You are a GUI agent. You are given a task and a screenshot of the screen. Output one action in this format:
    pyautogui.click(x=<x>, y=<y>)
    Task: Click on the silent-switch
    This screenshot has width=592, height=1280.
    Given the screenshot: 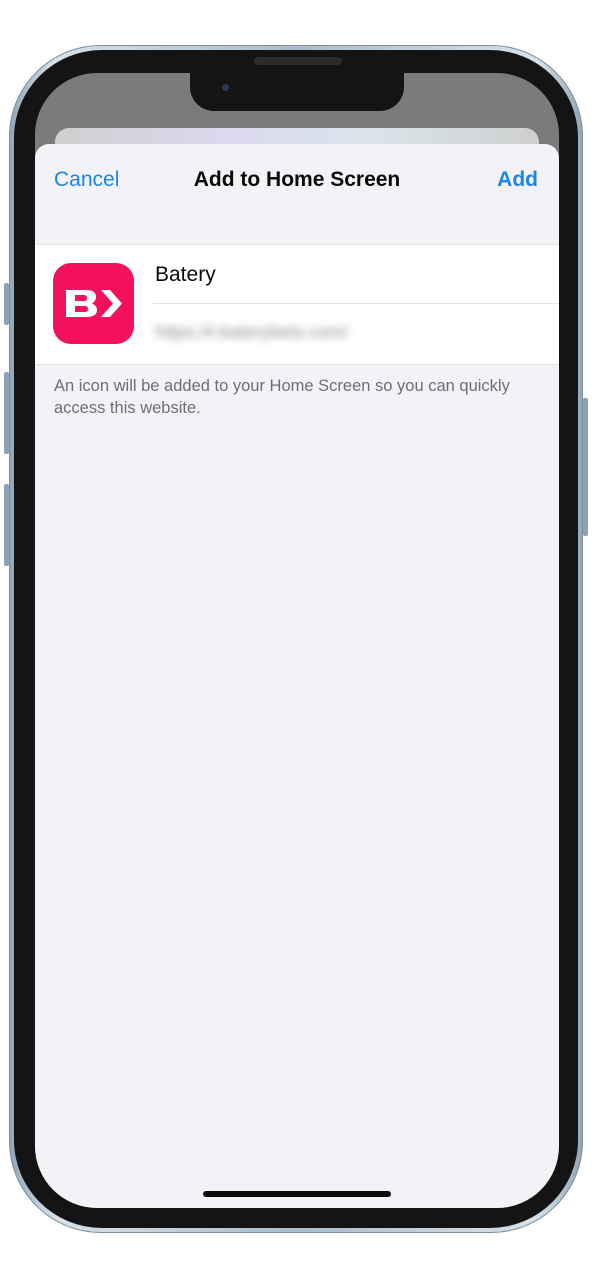 What is the action you would take?
    pyautogui.click(x=6, y=304)
    